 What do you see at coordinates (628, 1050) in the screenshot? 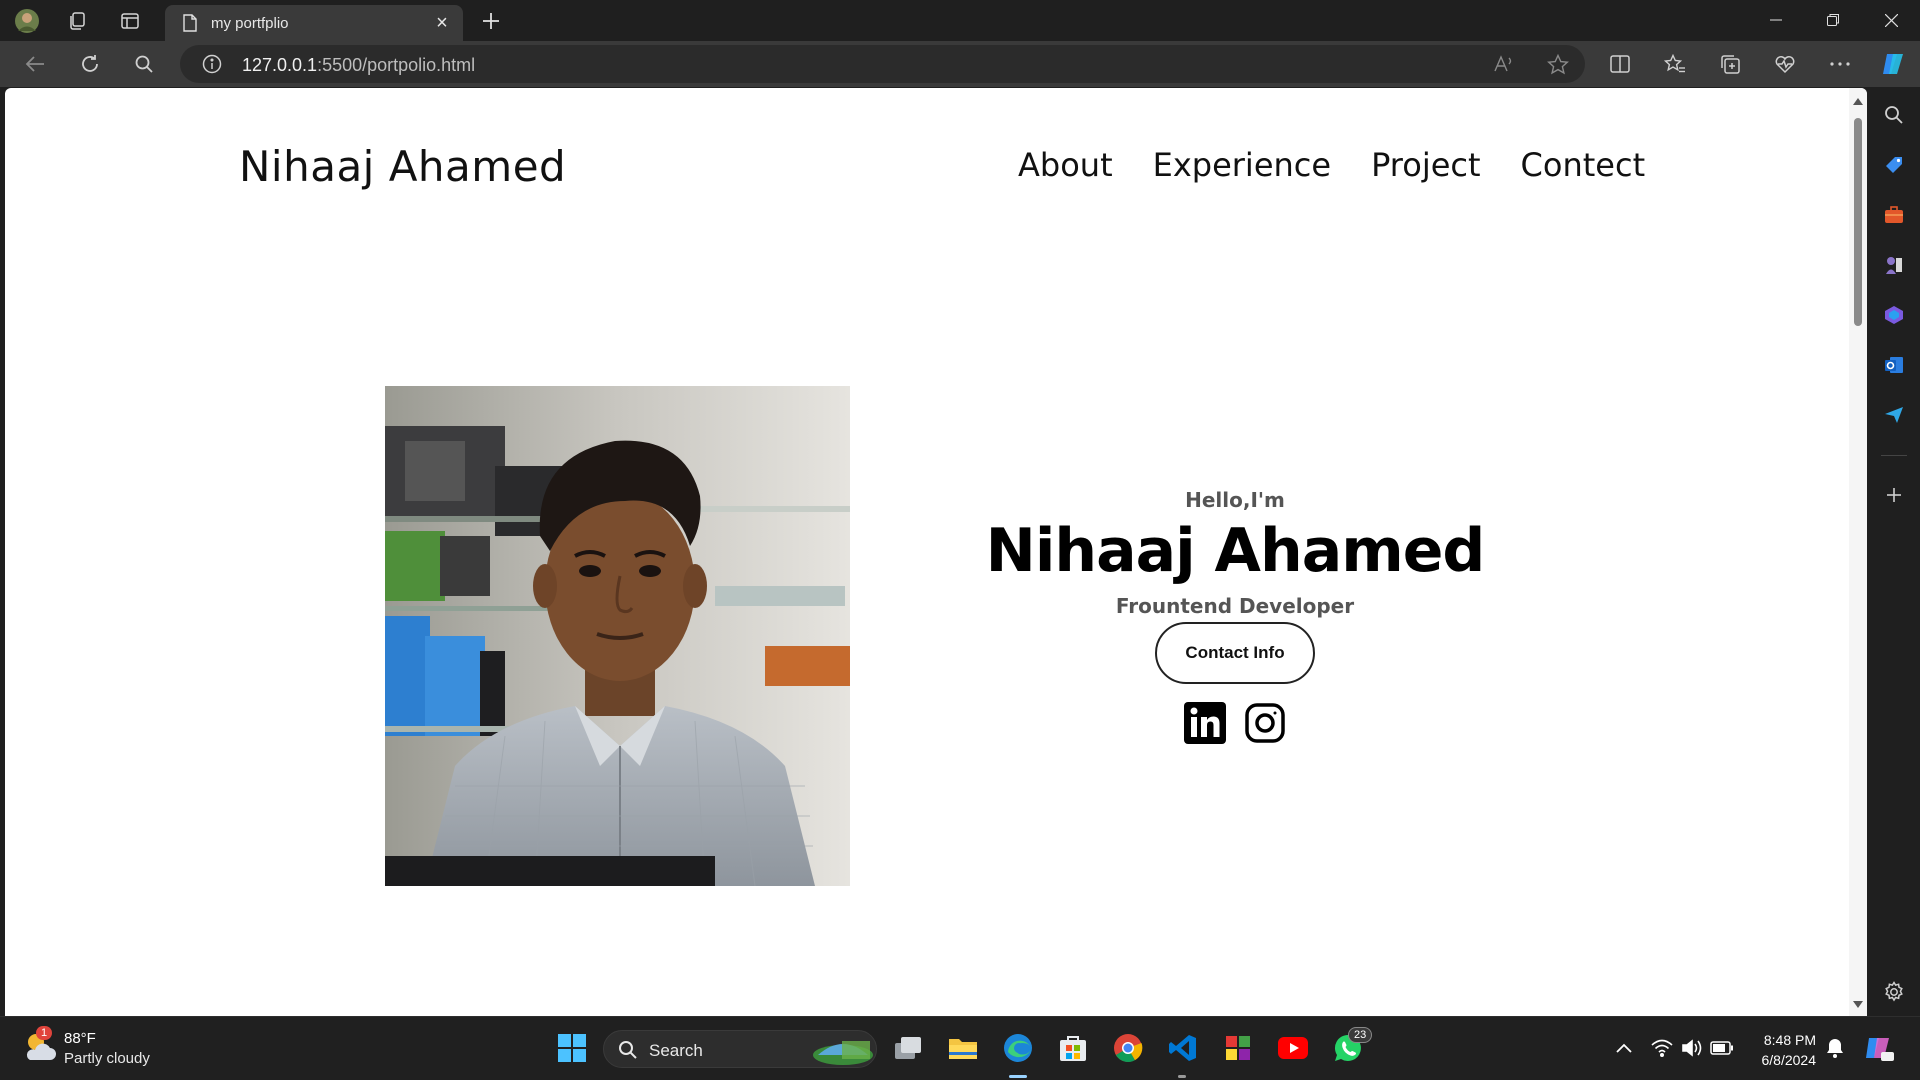
I see `taskbar-search-icon` at bounding box center [628, 1050].